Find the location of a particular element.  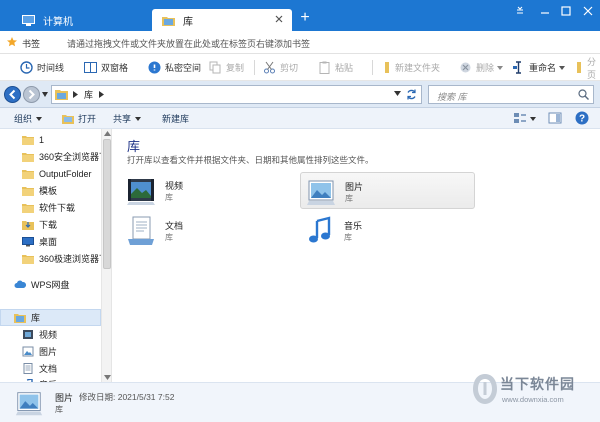

organize-button: 组织 is located at coordinates (28, 118).